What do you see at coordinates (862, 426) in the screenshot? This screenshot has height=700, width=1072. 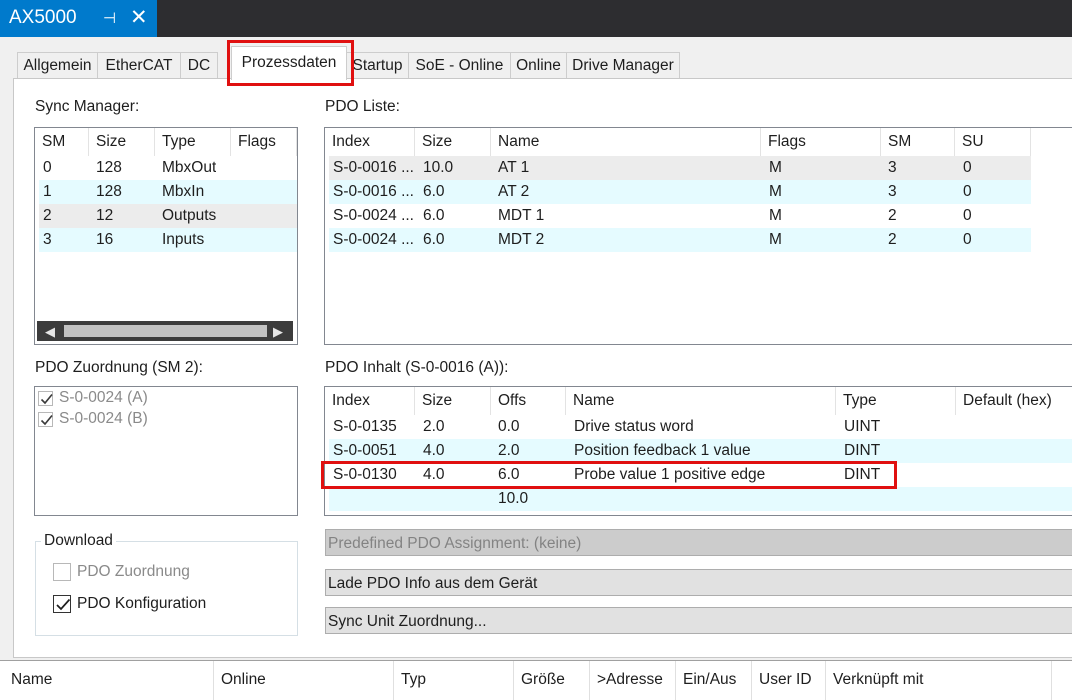 I see `cell-type: UINT` at bounding box center [862, 426].